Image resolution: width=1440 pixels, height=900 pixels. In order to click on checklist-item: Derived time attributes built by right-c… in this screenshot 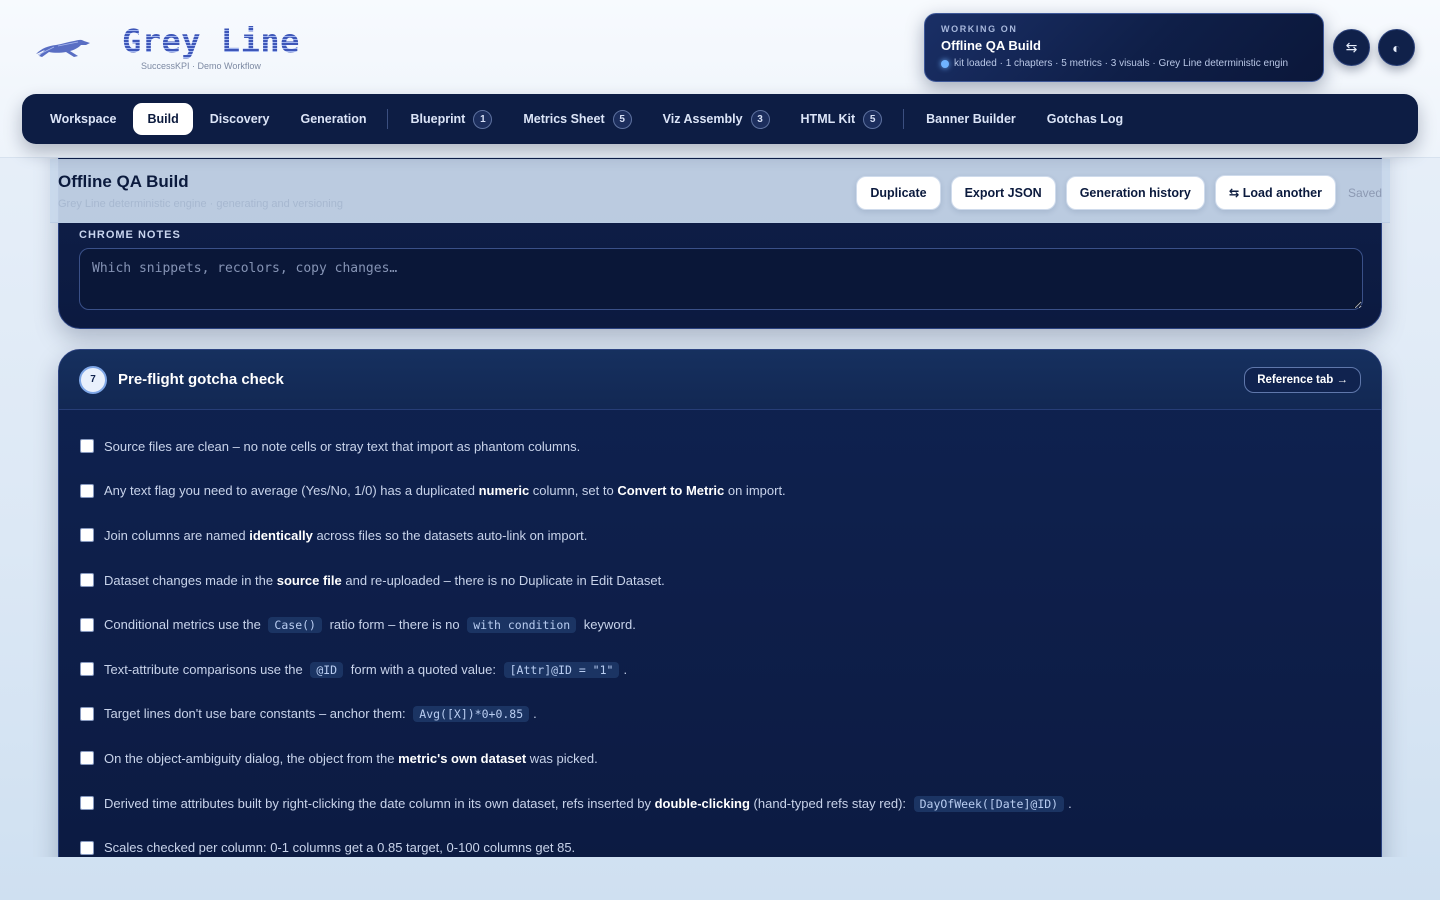, I will do `click(720, 803)`.